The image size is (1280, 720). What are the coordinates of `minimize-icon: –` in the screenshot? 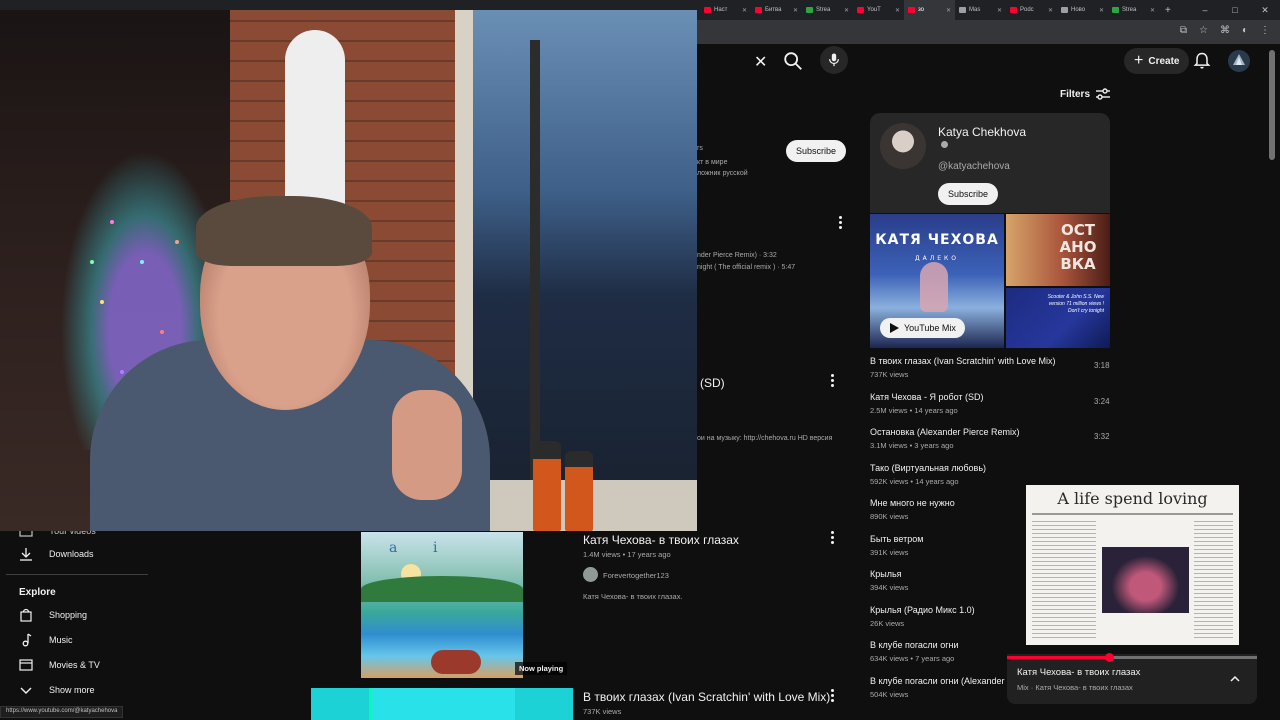 It's located at (1205, 10).